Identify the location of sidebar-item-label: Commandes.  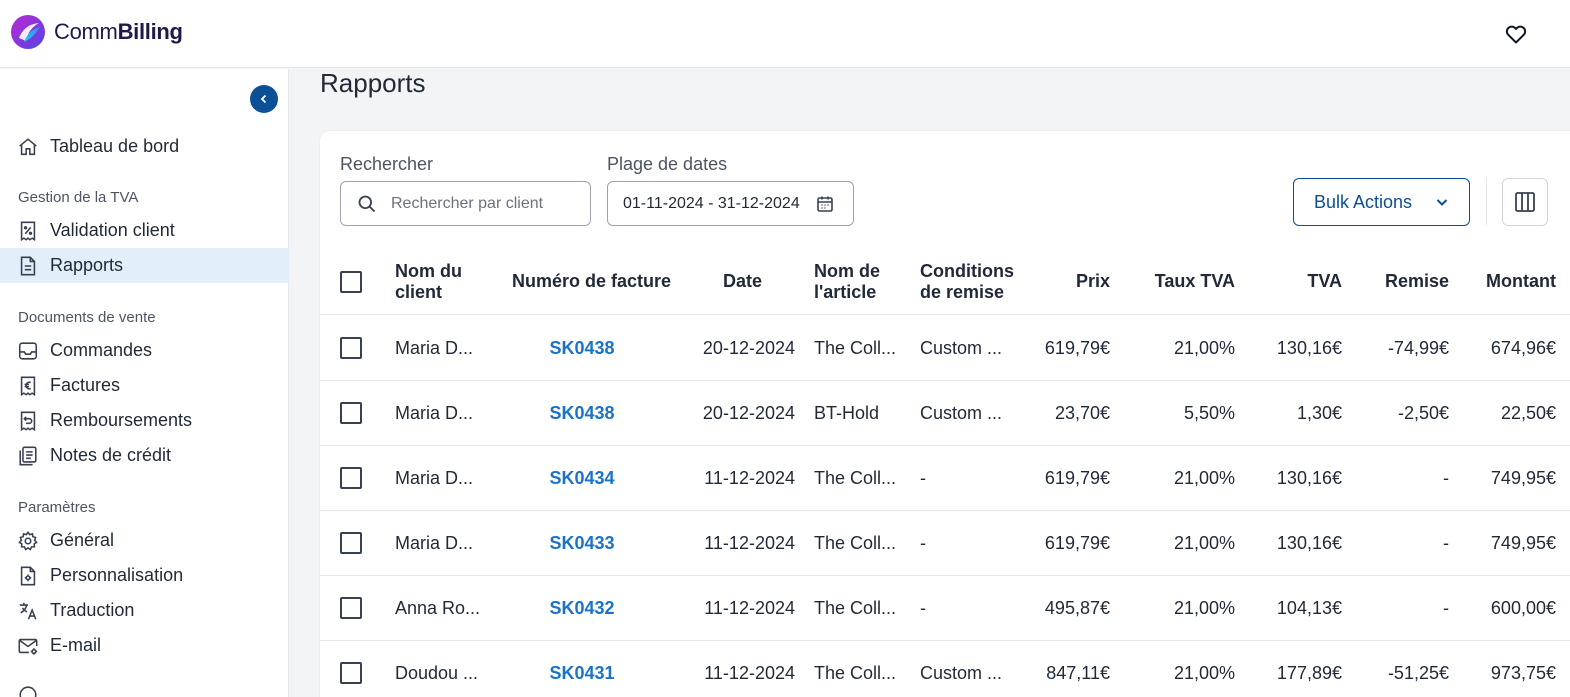
(101, 350).